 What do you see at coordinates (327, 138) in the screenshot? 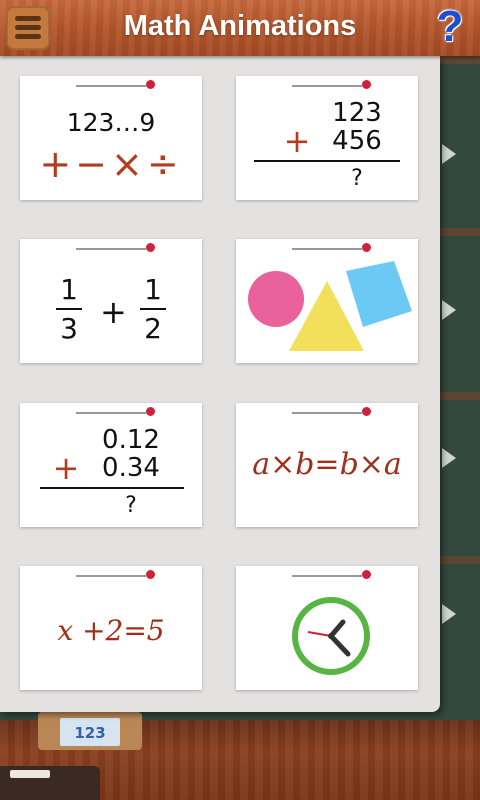
I see `card-column-addition: 123 + 456 ?` at bounding box center [327, 138].